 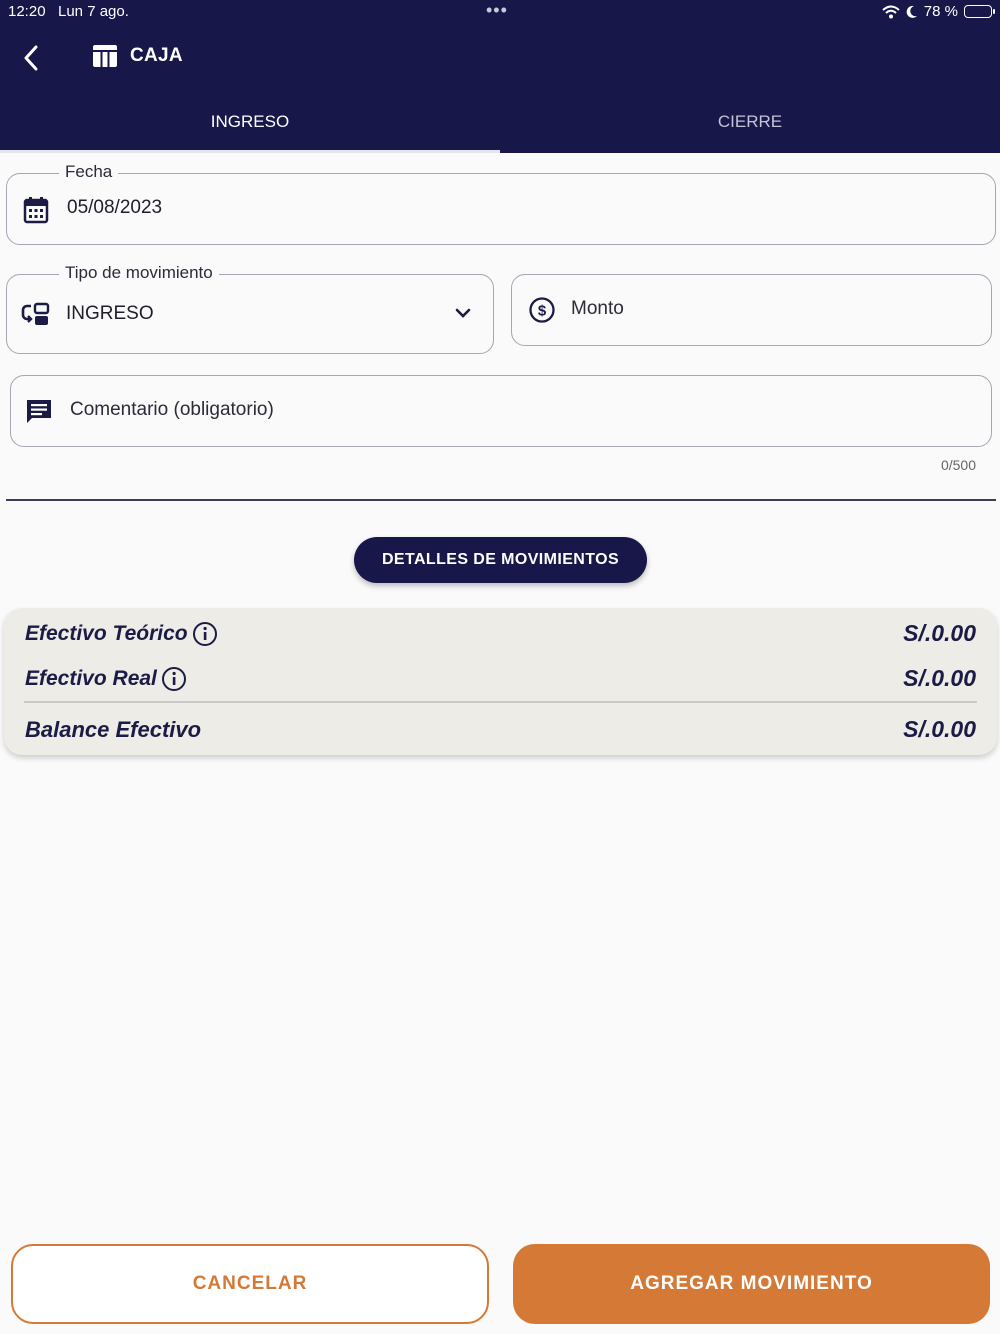 I want to click on table-icon, so click(x=105, y=56).